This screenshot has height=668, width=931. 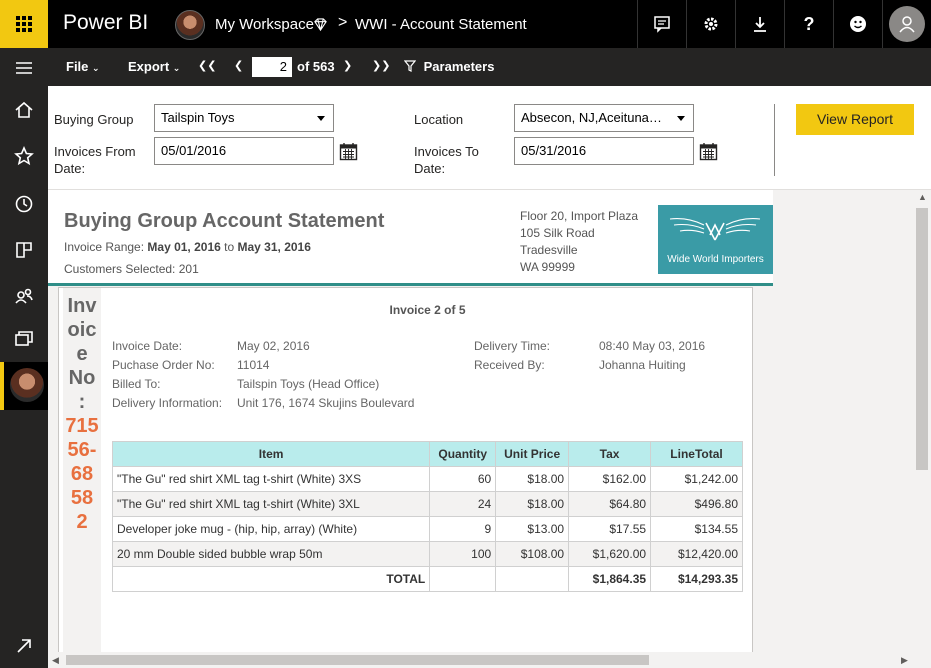 I want to click on help-button: ?, so click(x=808, y=24).